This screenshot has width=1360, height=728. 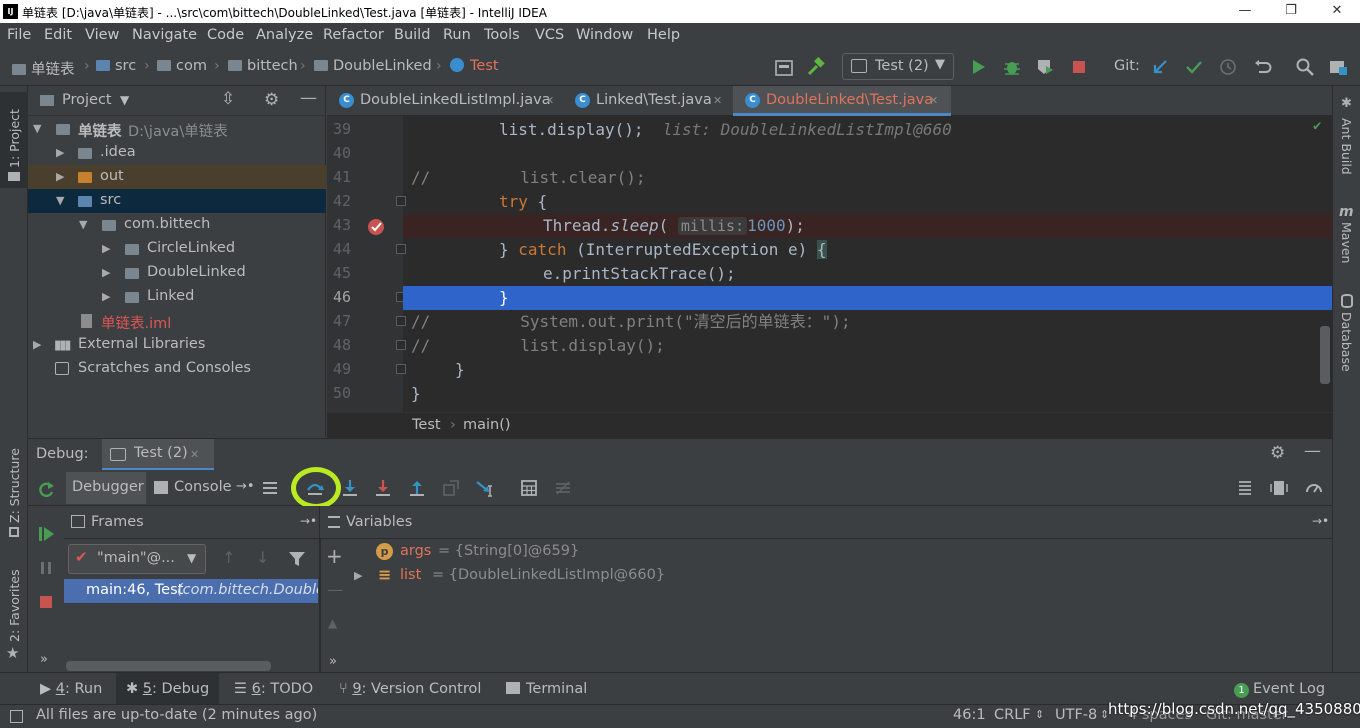 I want to click on run-tool-button: ▶ 4: Run, so click(x=71, y=689).